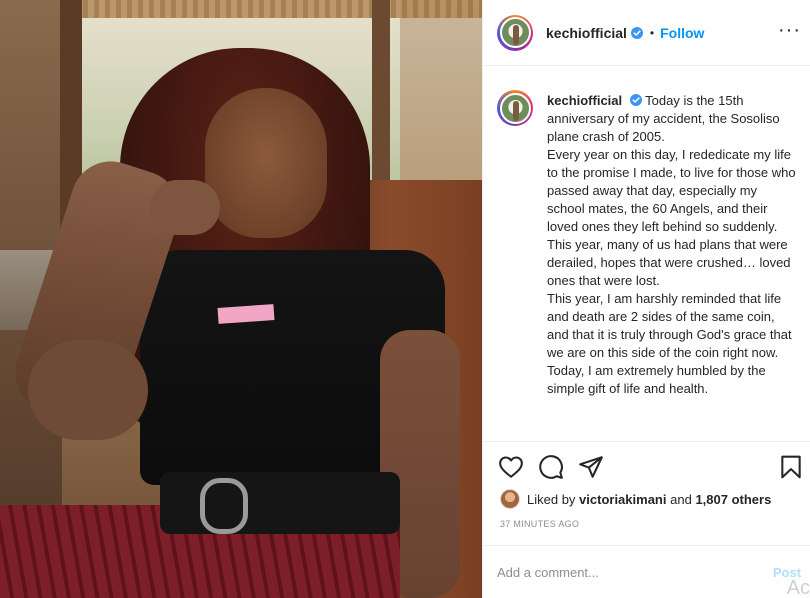 The image size is (810, 598). Describe the element at coordinates (88, 390) in the screenshot. I see `person-elbow` at that location.